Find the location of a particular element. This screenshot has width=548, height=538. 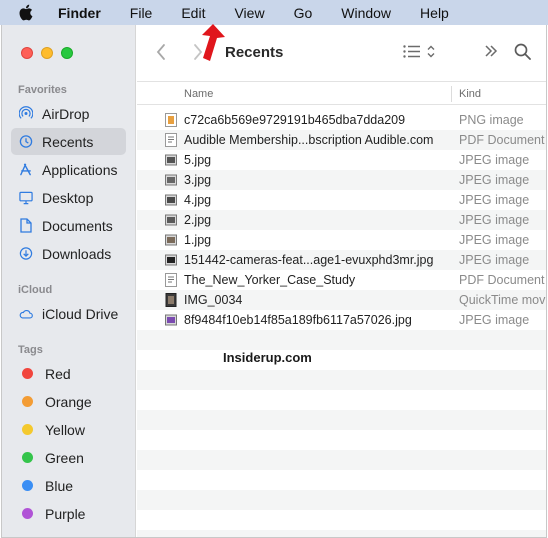

sidebar-item-label: Blue is located at coordinates (59, 485).